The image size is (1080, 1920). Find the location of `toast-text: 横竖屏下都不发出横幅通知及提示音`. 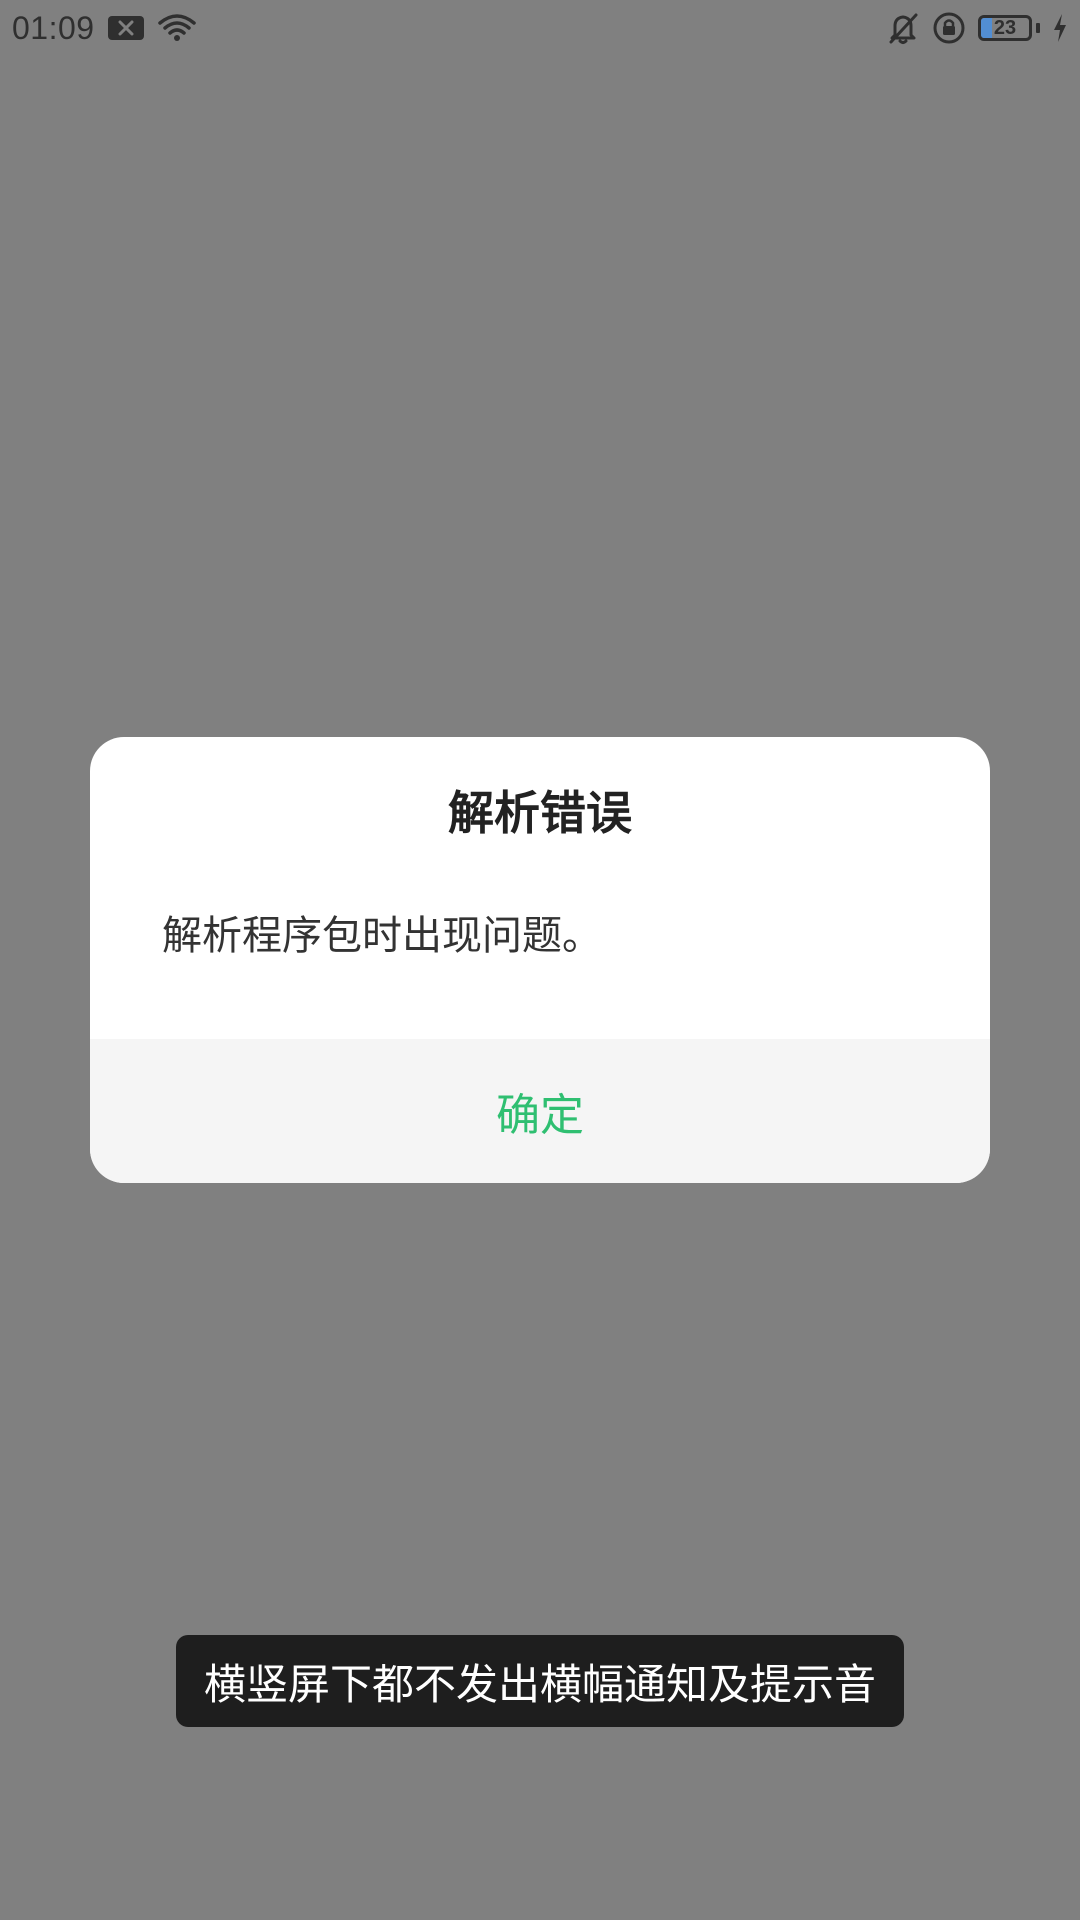

toast-text: 横竖屏下都不发出横幅通知及提示音 is located at coordinates (539, 1684).